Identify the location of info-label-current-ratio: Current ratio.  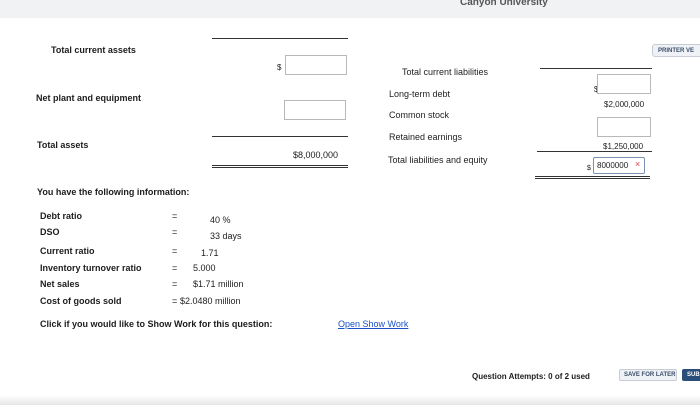
(67, 251).